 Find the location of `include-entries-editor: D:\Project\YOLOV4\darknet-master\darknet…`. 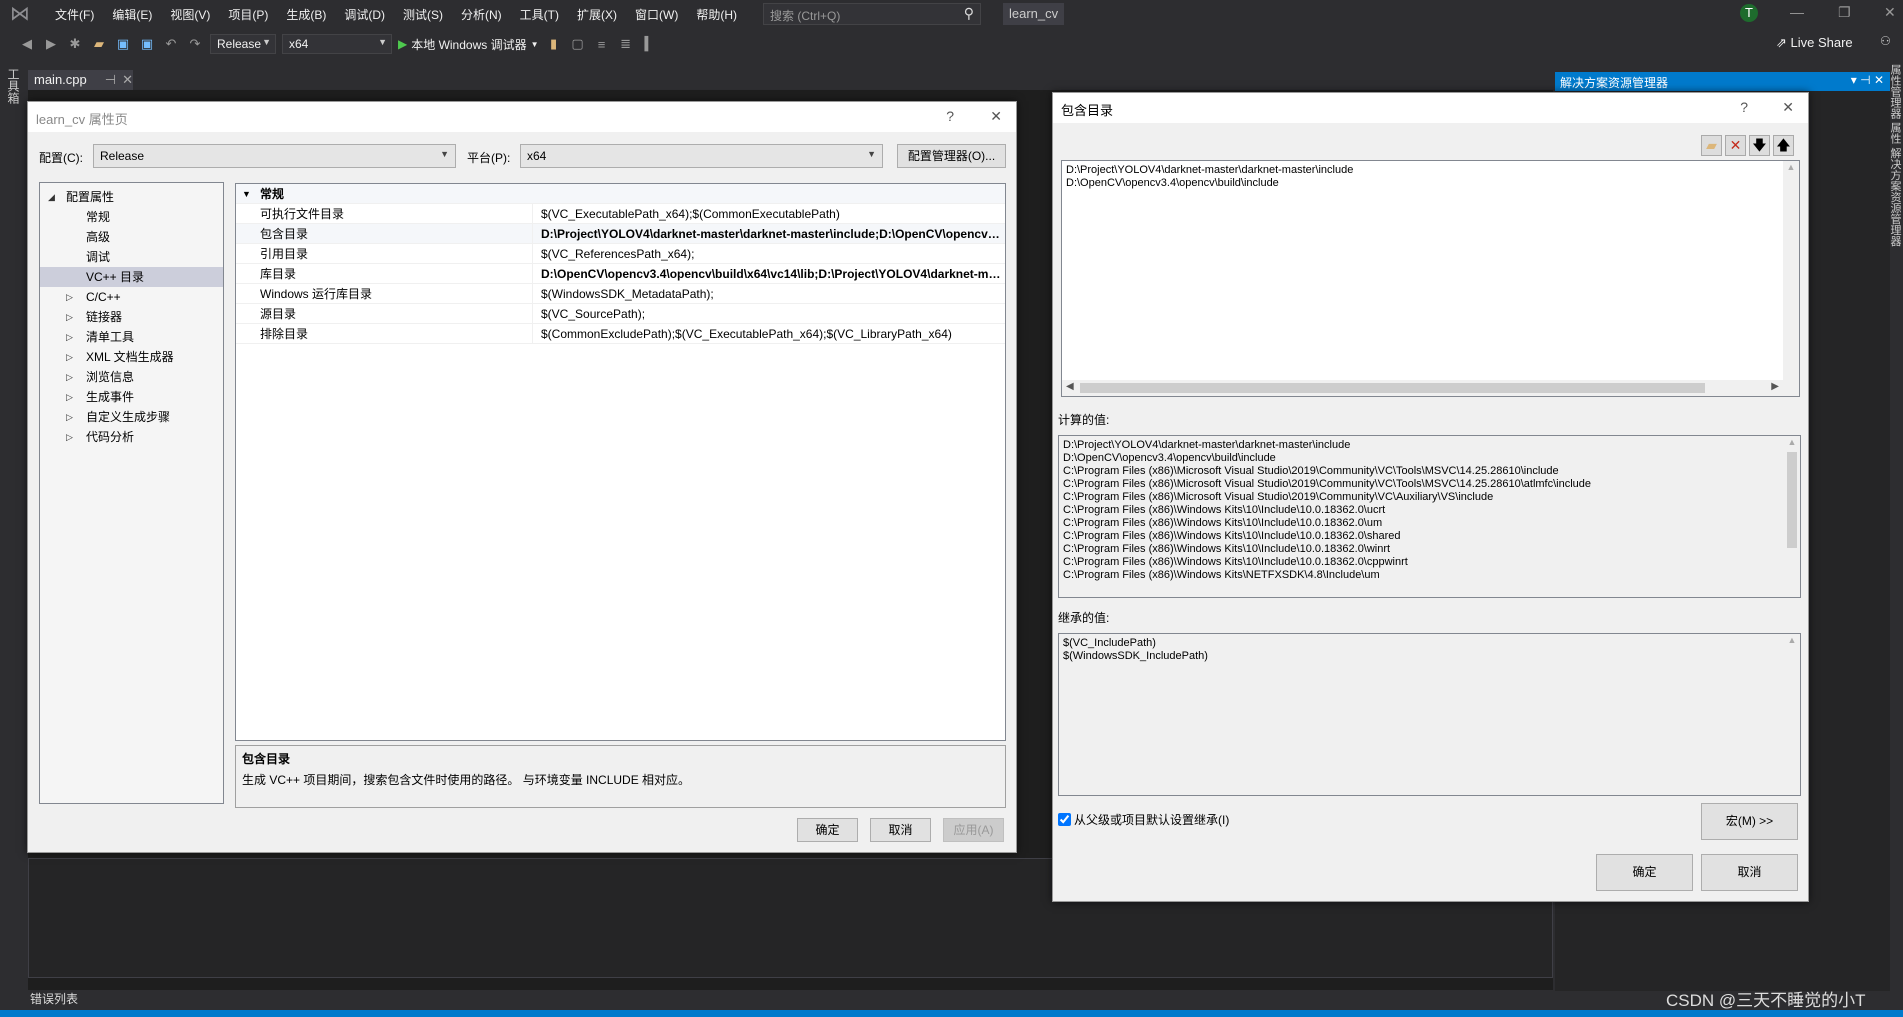

include-entries-editor: D:\Project\YOLOV4\darknet-master\darknet… is located at coordinates (1430, 278).